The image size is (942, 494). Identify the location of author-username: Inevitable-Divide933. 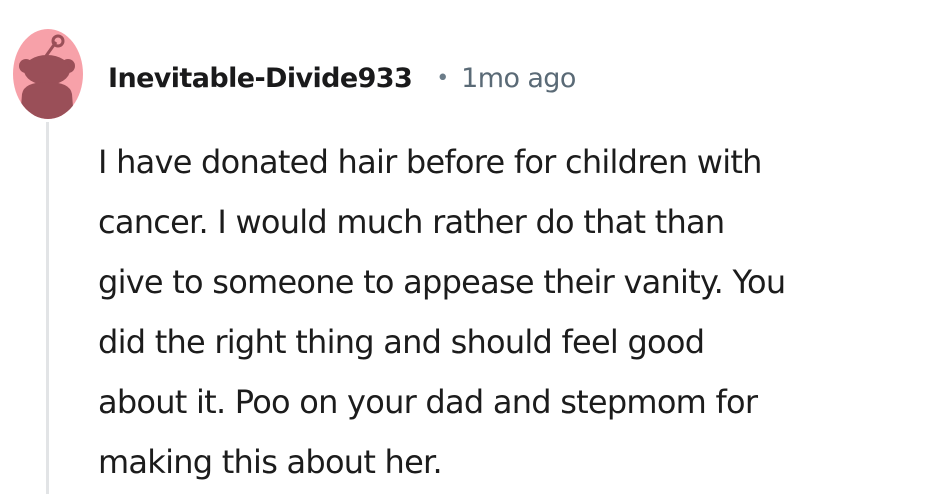
(260, 78).